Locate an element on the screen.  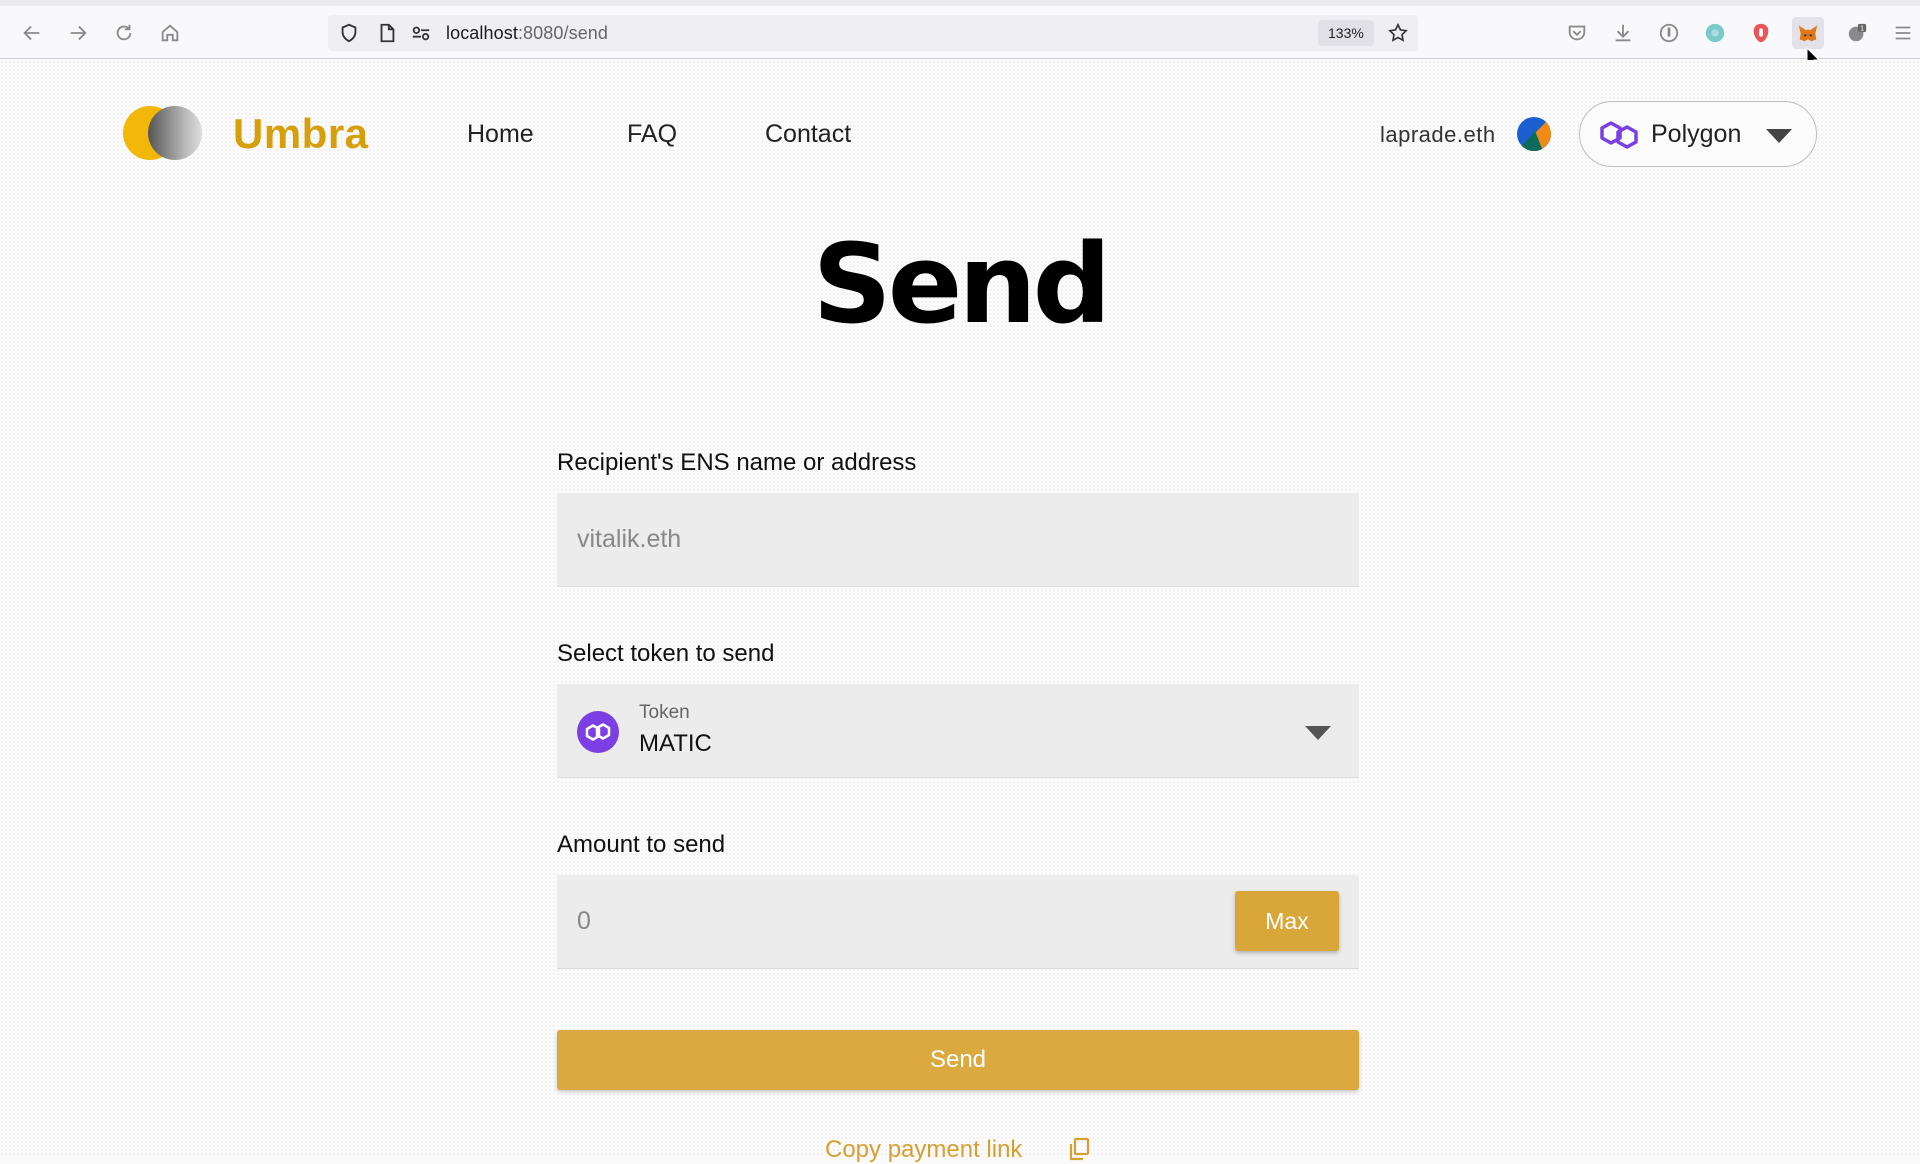
nav-faq: FAQ is located at coordinates (652, 134).